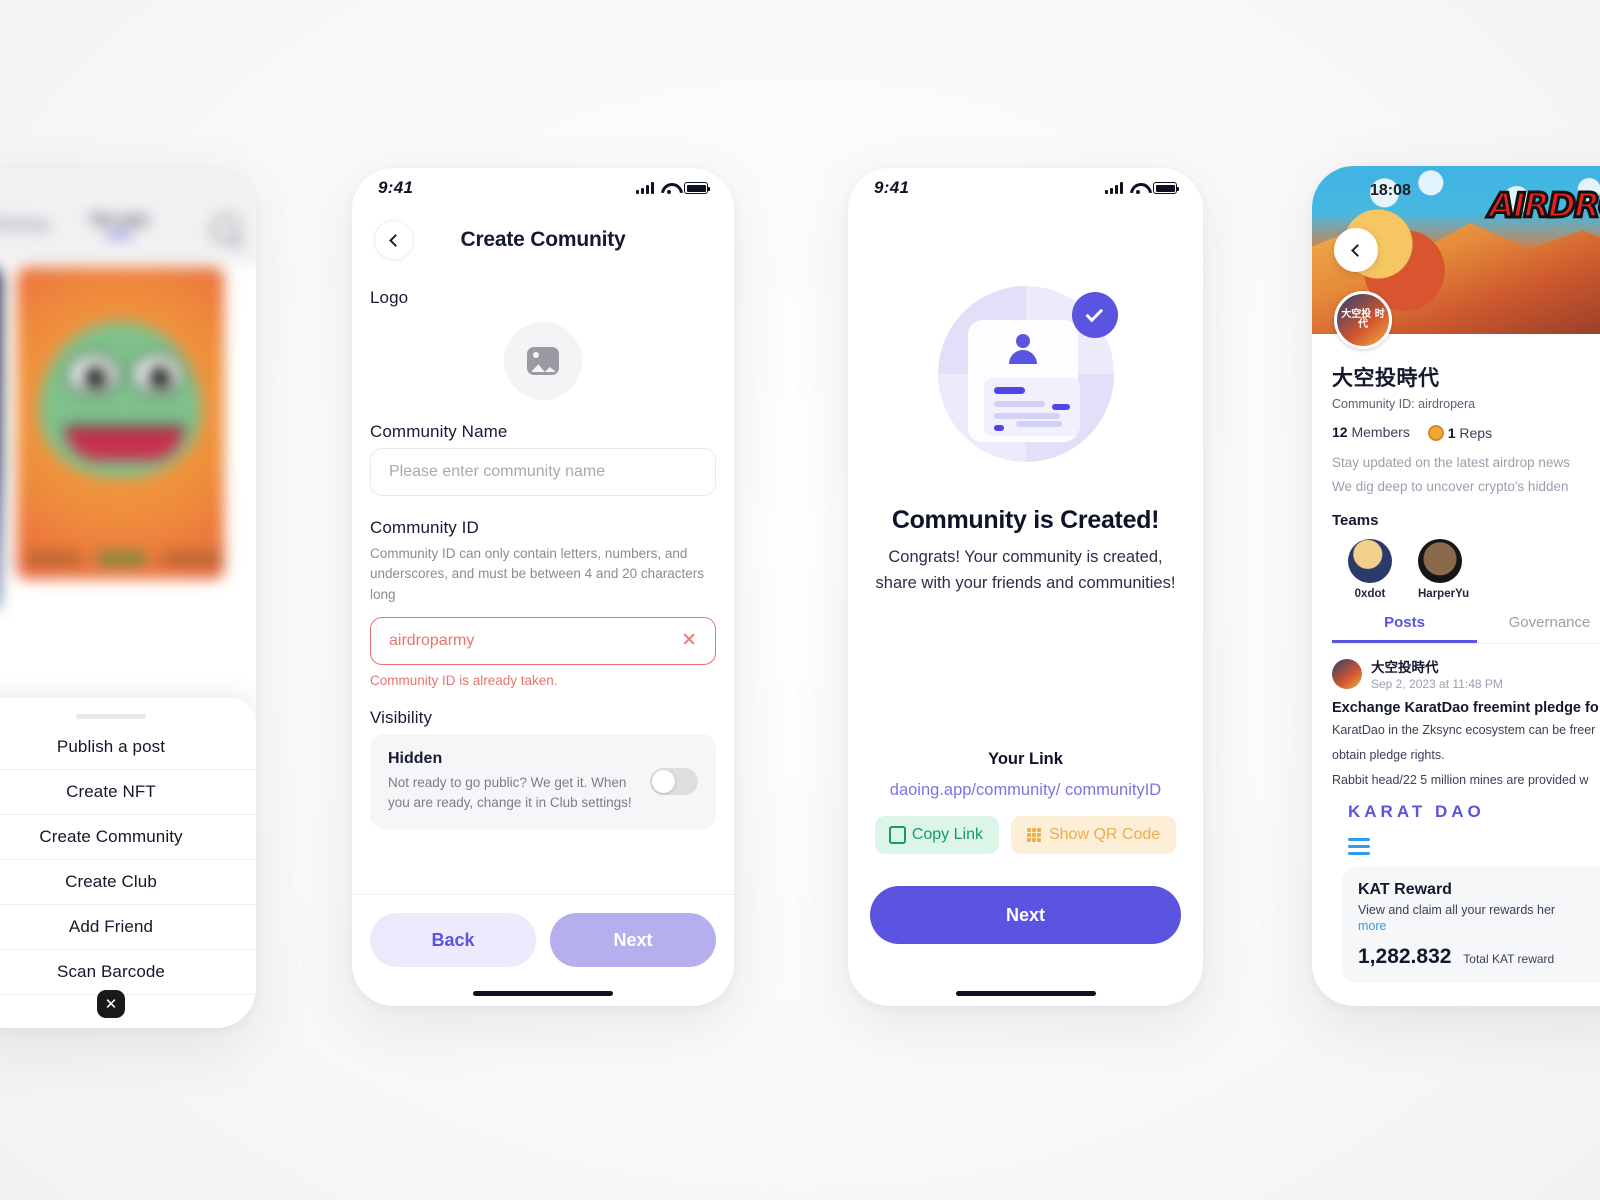 This screenshot has height=1200, width=1600. I want to click on back-button-footer: Back, so click(453, 940).